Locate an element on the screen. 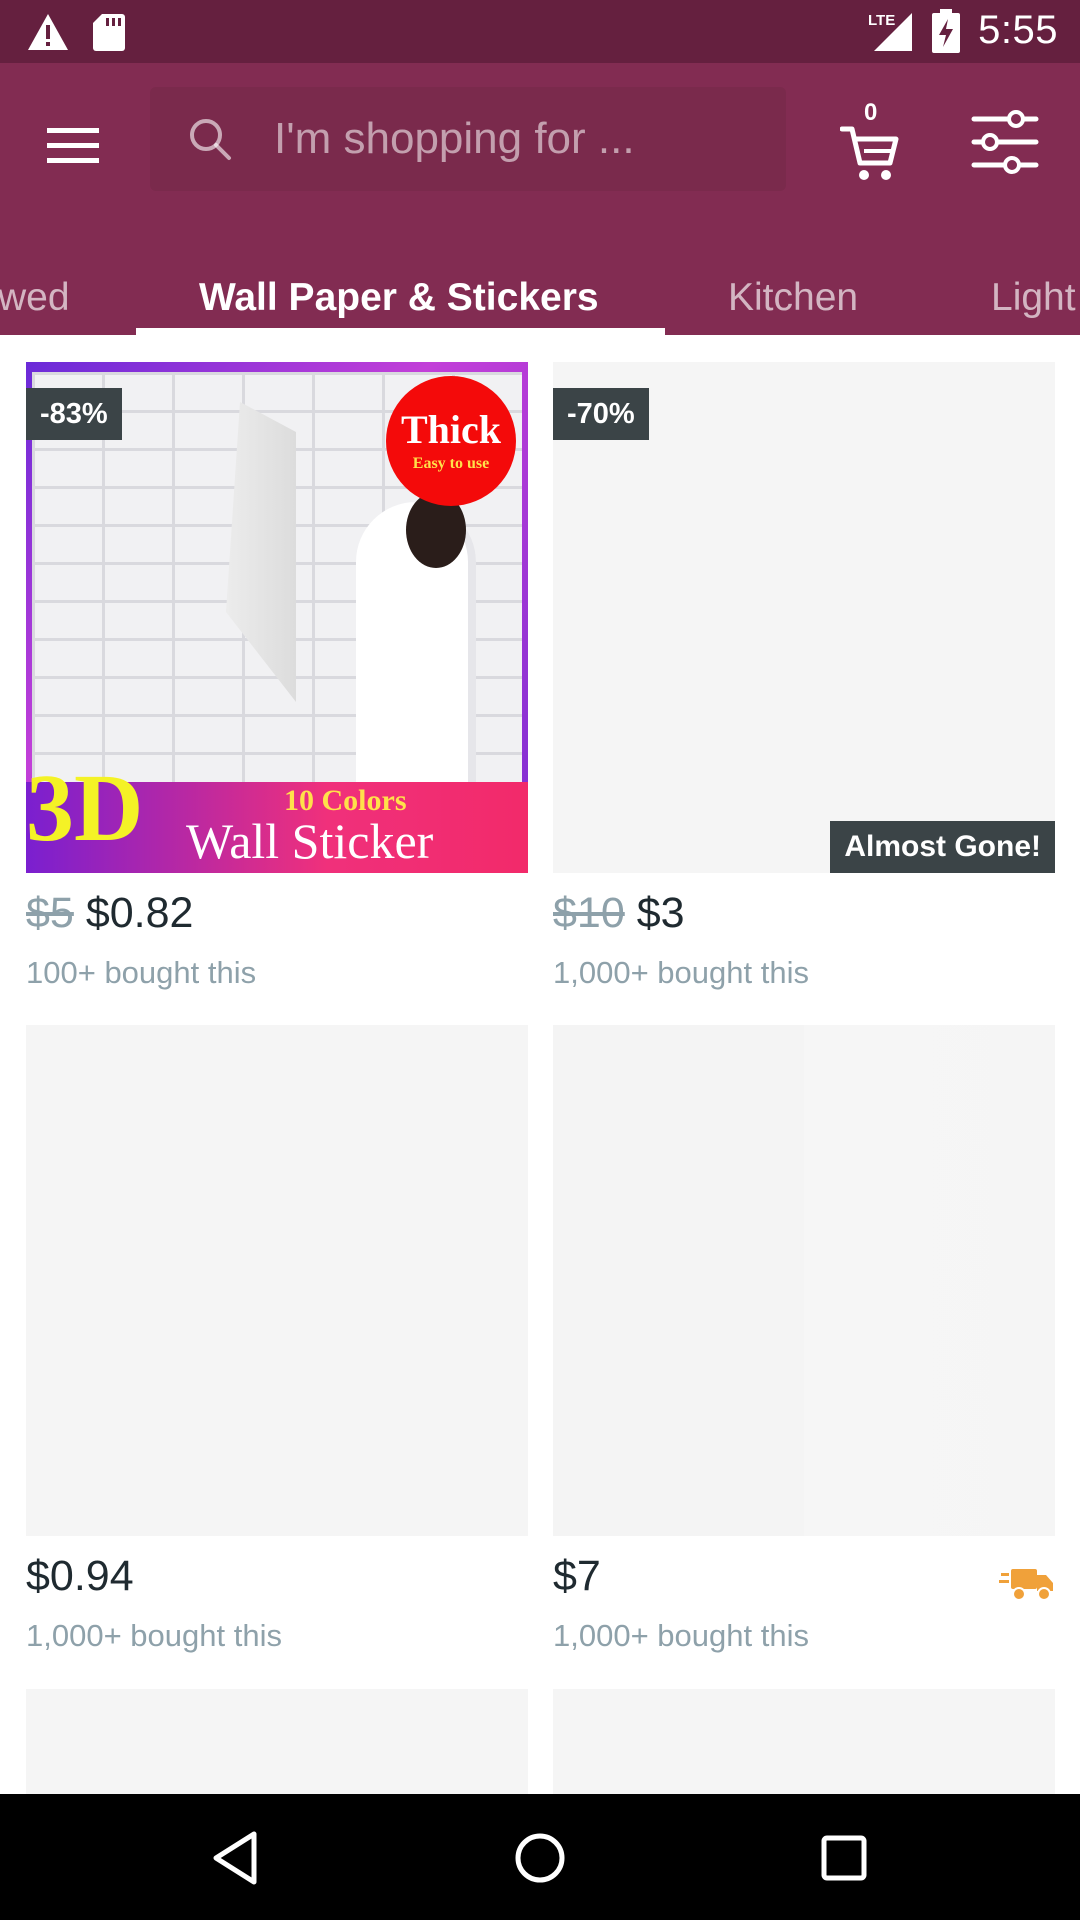 This screenshot has height=1920, width=1080. svg-text: LTE is located at coordinates (881, 20).